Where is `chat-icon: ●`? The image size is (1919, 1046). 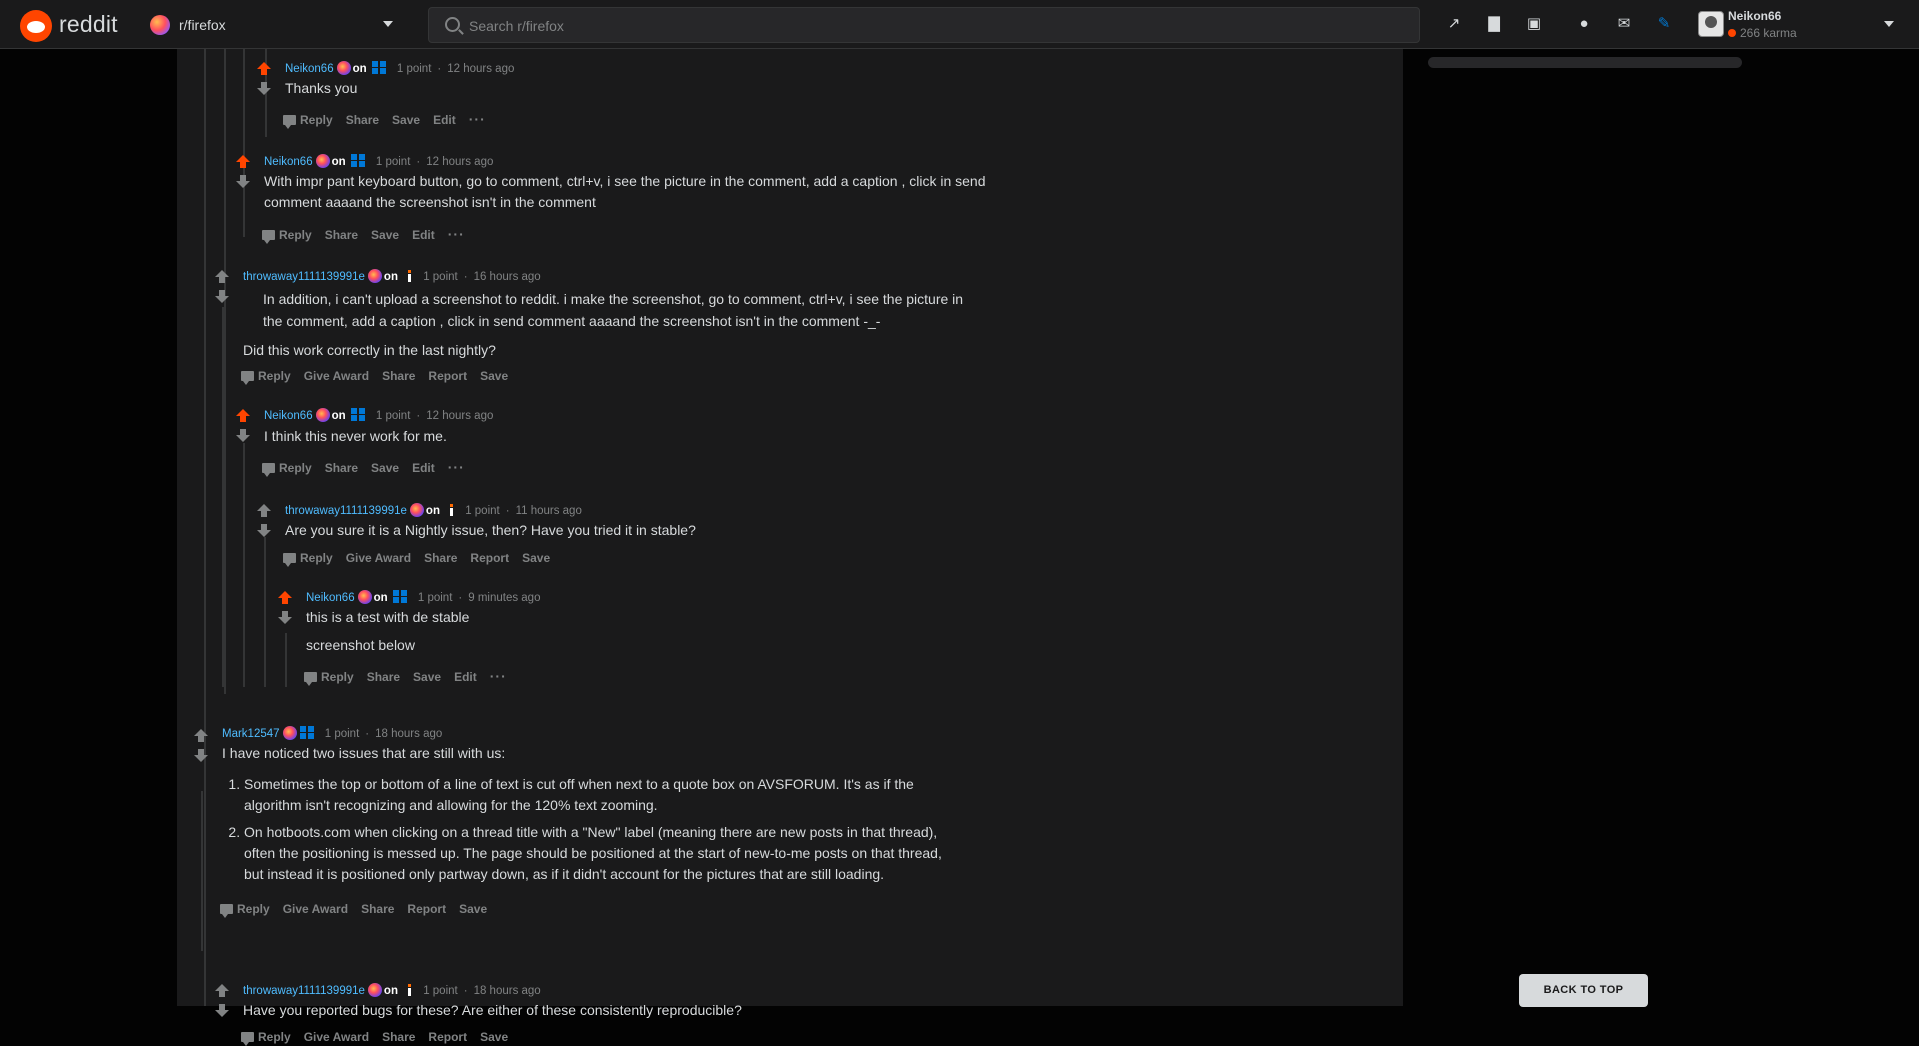 chat-icon: ● is located at coordinates (1584, 24).